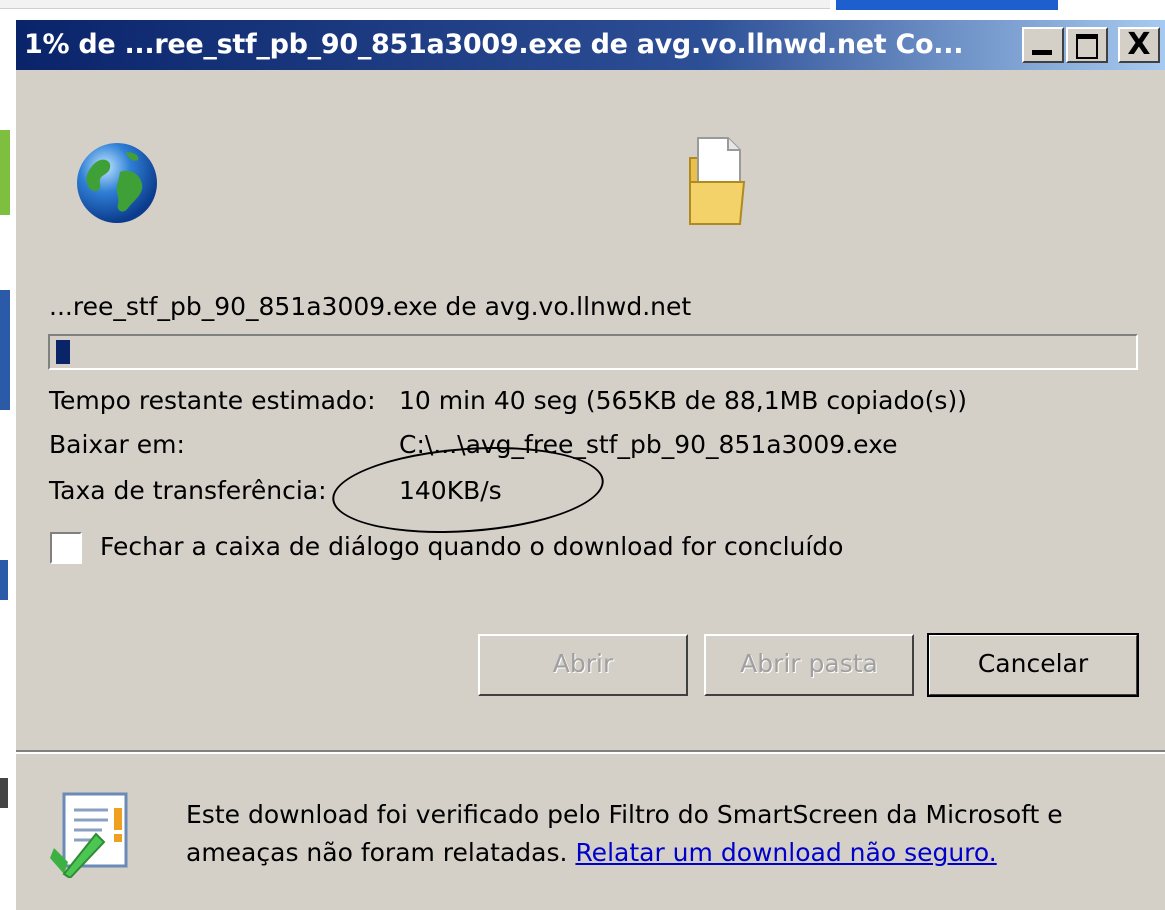 This screenshot has height=910, width=1165. What do you see at coordinates (468, 490) in the screenshot?
I see `hand-drawn-ellipse-annotation` at bounding box center [468, 490].